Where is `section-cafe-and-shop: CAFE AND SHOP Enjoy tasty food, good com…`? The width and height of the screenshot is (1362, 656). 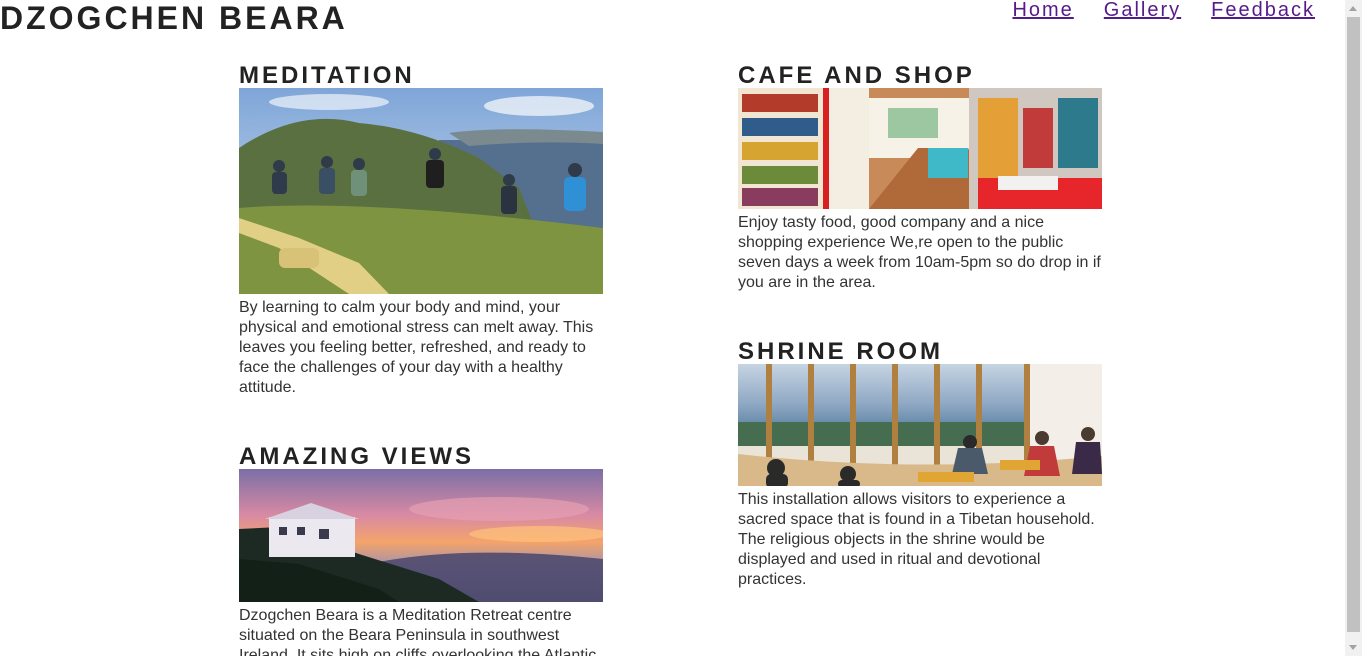 section-cafe-and-shop: CAFE AND SHOP Enjoy tasty food, good com… is located at coordinates (920, 178).